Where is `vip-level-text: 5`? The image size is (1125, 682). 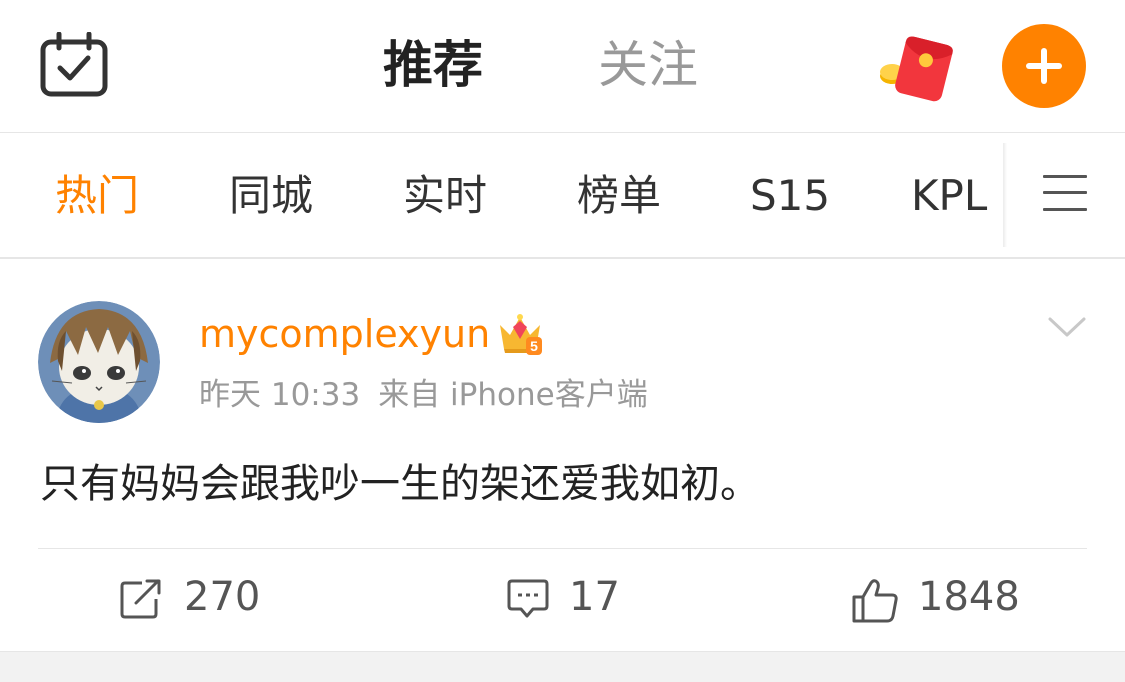 vip-level-text: 5 is located at coordinates (534, 346).